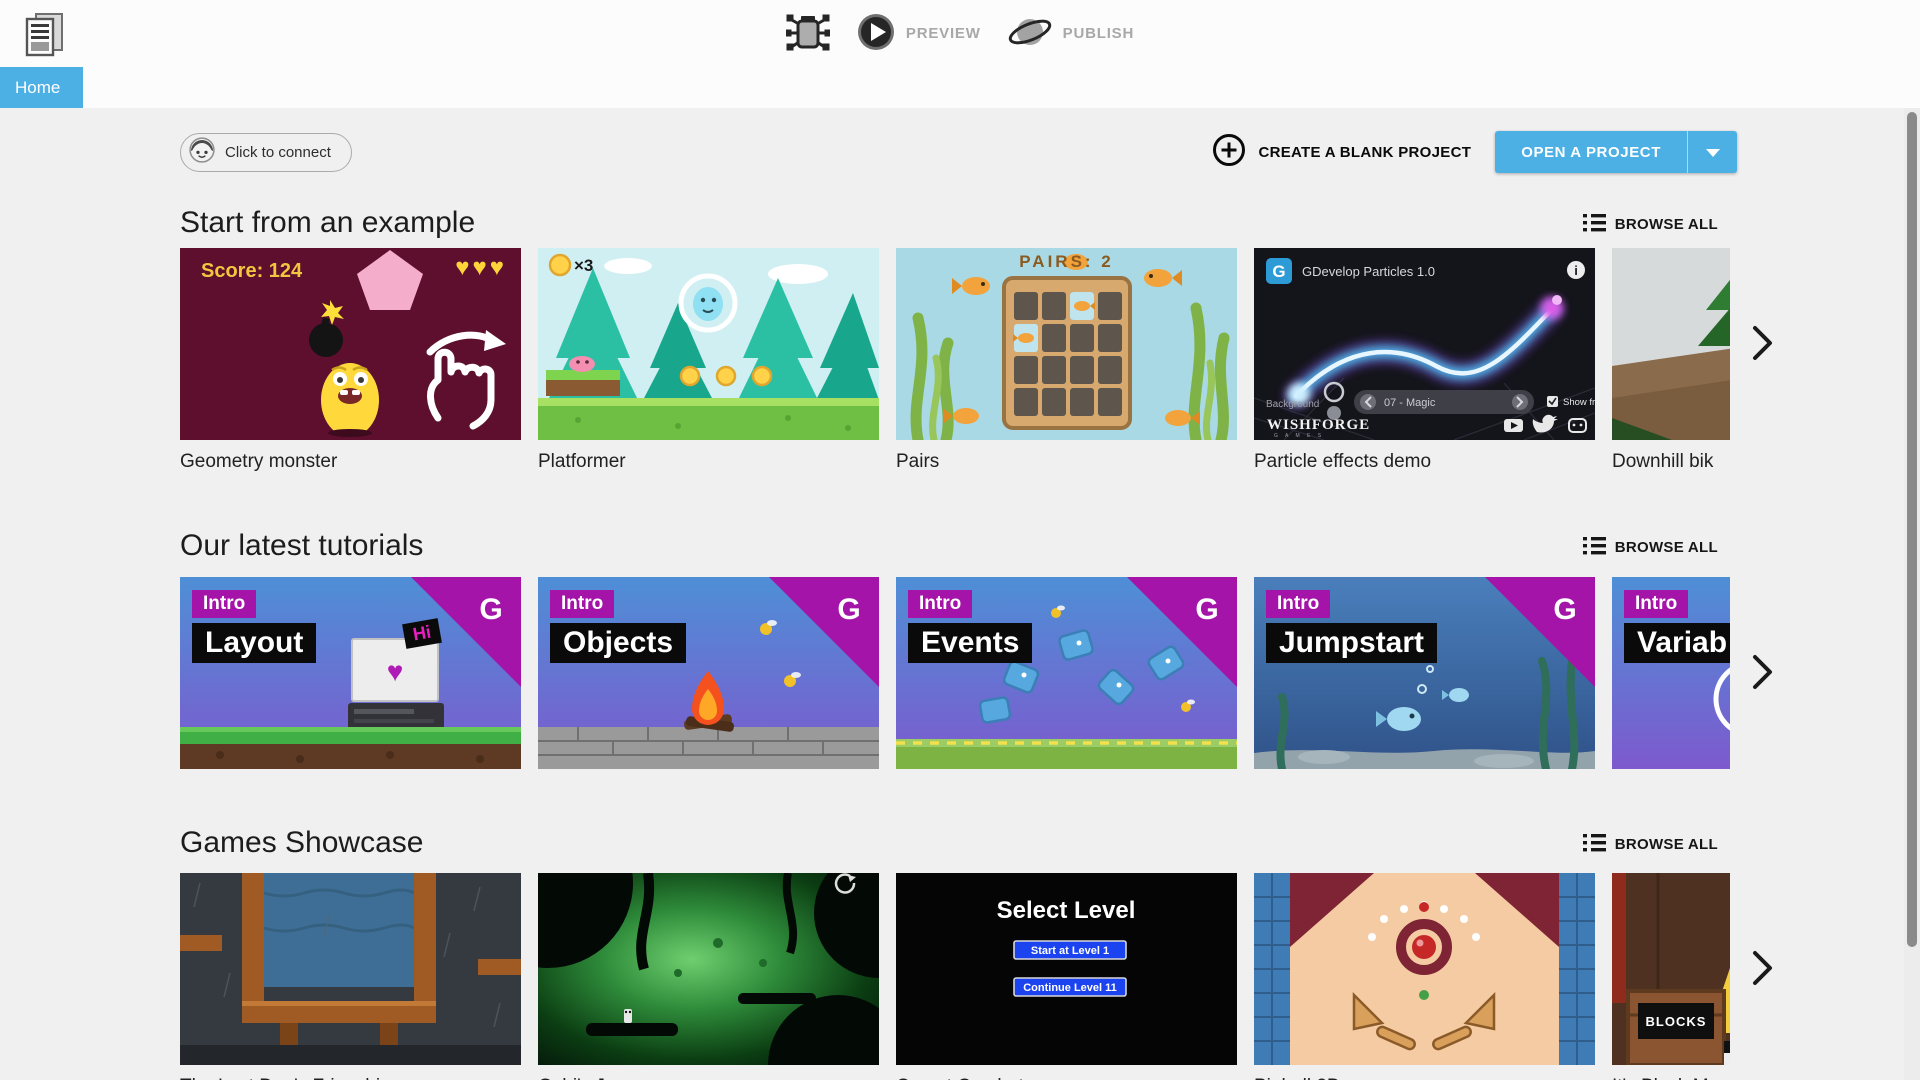  What do you see at coordinates (1299, 436) in the screenshot?
I see `svg-text: G A M E S` at bounding box center [1299, 436].